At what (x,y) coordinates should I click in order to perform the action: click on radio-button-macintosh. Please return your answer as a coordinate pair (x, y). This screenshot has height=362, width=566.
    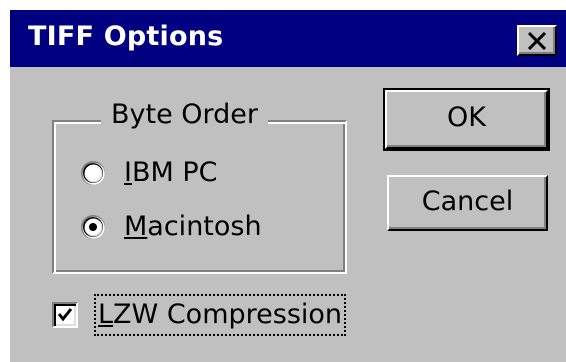
    Looking at the image, I should click on (93, 227).